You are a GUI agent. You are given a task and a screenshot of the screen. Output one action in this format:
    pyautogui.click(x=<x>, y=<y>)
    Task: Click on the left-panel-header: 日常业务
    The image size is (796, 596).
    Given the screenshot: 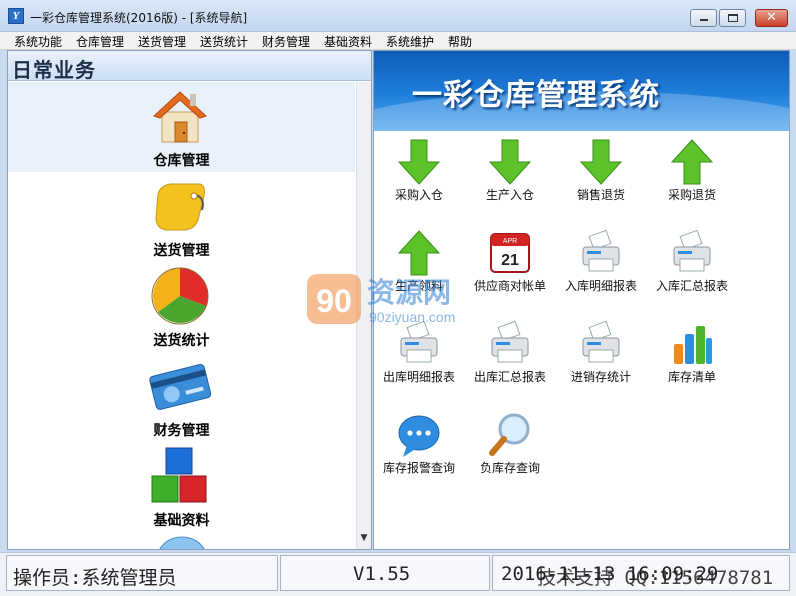 What is the action you would take?
    pyautogui.click(x=189, y=66)
    